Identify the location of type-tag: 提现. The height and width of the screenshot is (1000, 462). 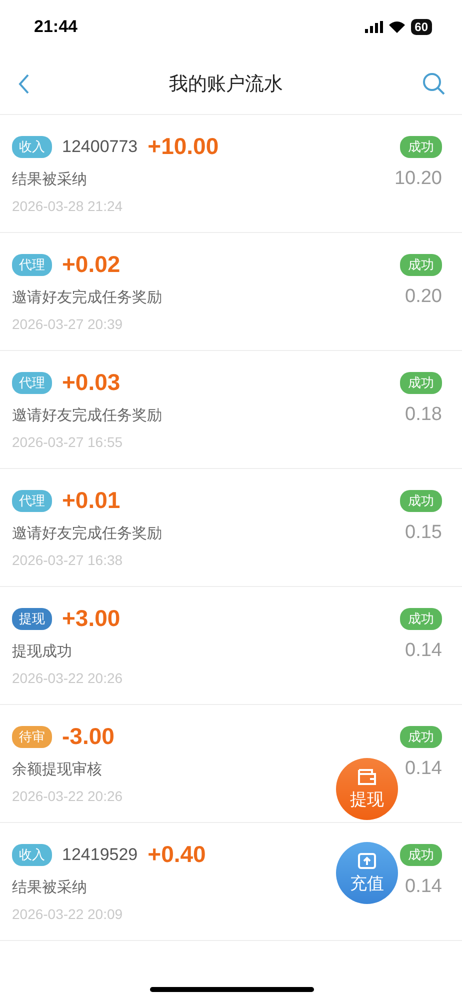
(32, 619).